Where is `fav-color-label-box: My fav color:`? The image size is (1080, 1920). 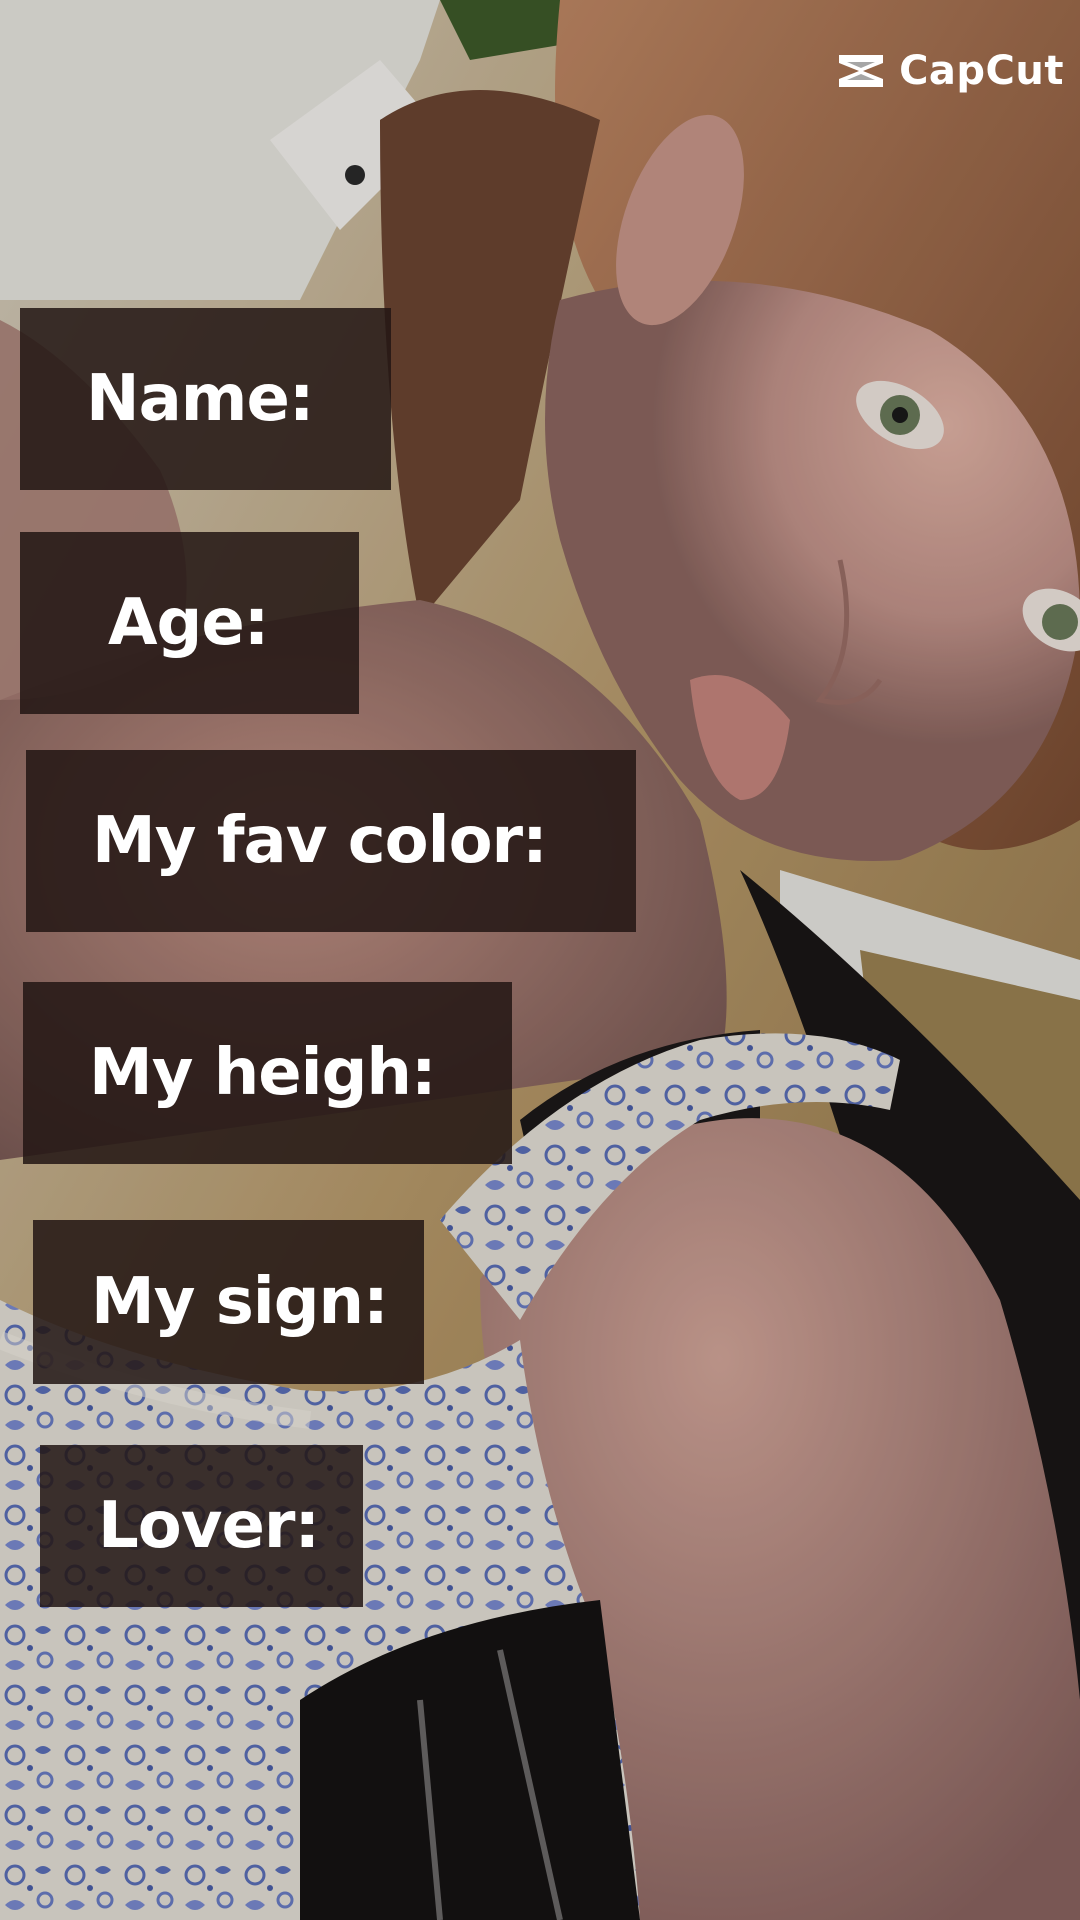
fav-color-label-box: My fav color: is located at coordinates (331, 841).